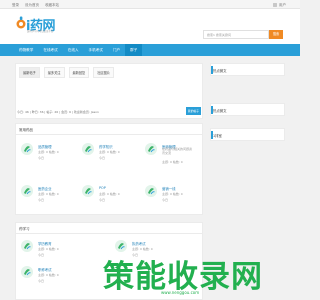 Image resolution: width=320 pixels, height=300 pixels. What do you see at coordinates (50, 50) in the screenshot?
I see `nav-item-online-exam: 在线考试` at bounding box center [50, 50].